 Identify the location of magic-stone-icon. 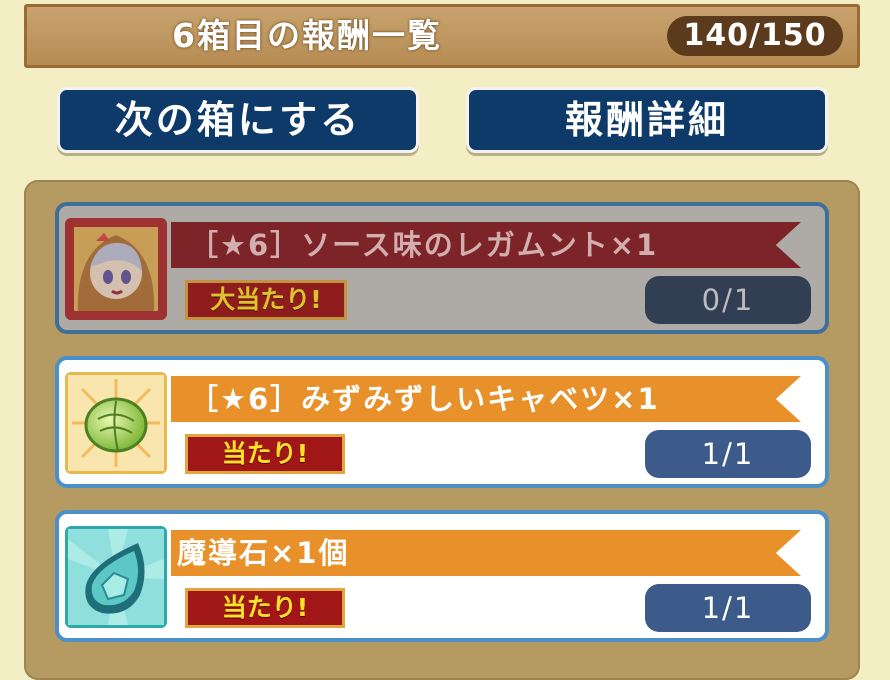
(116, 577).